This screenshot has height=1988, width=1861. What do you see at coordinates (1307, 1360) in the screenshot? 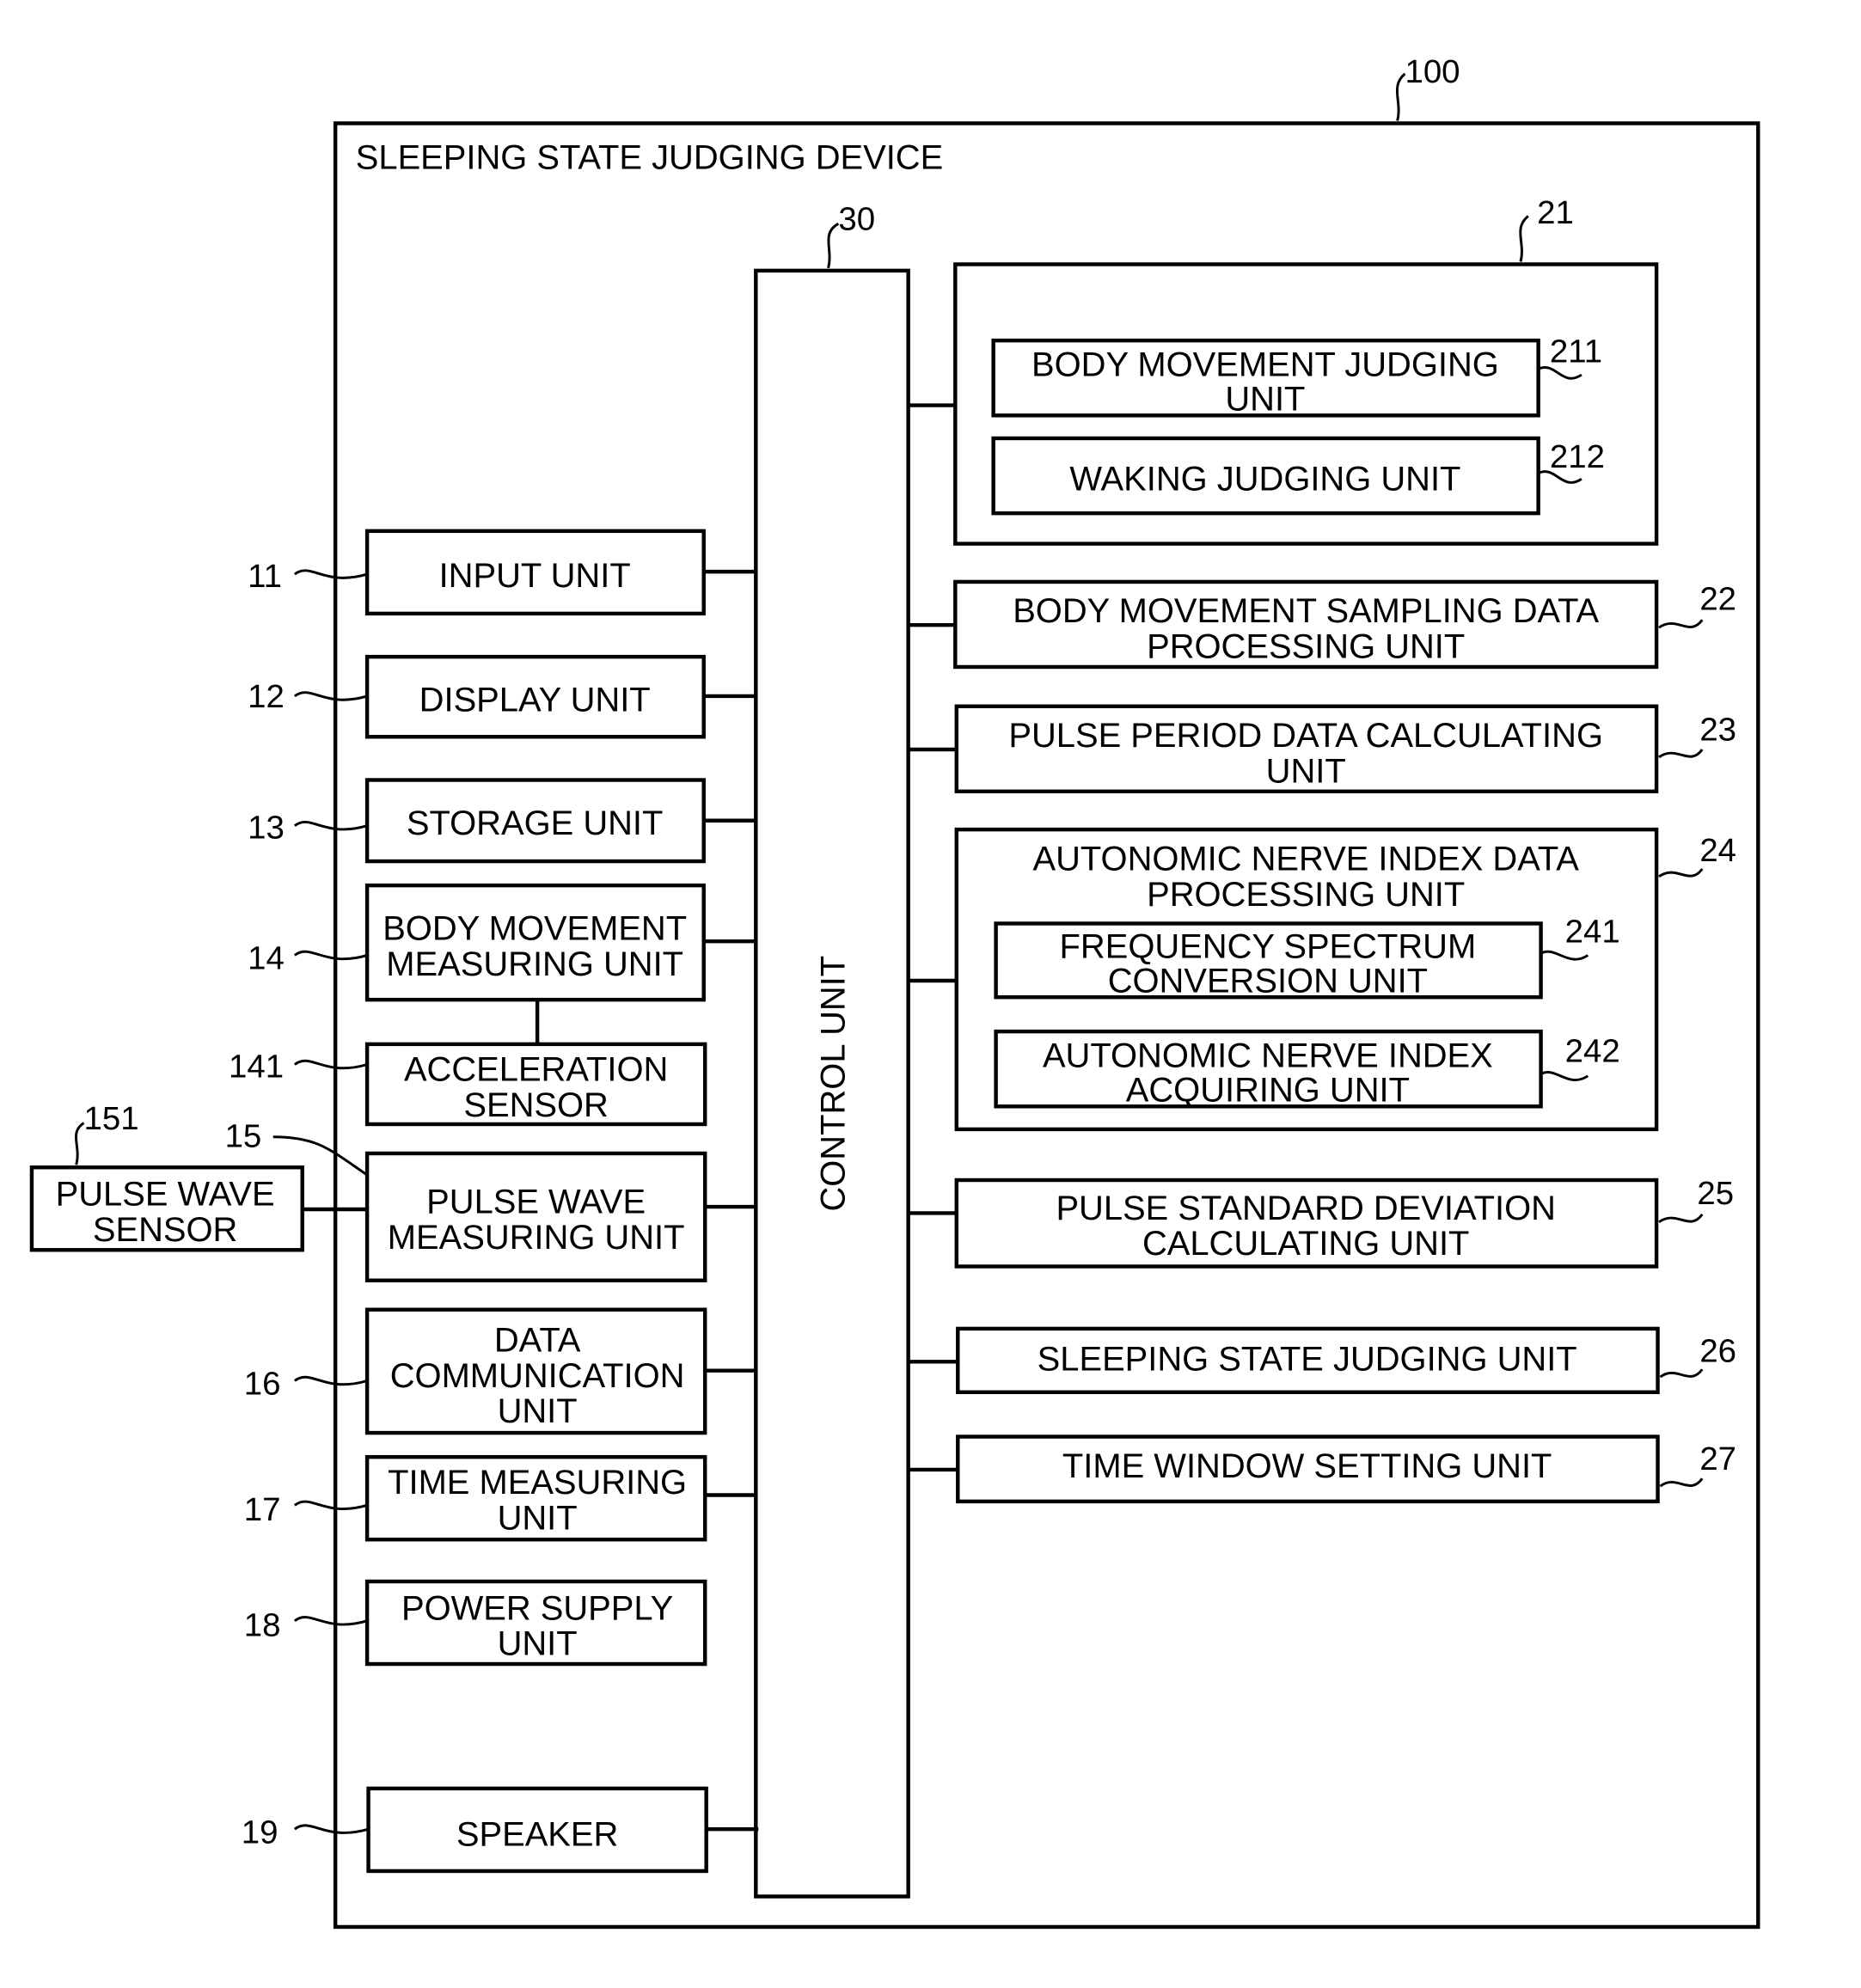
I see `svg-text: SLEEPING STATE JUDGING UNIT` at bounding box center [1307, 1360].